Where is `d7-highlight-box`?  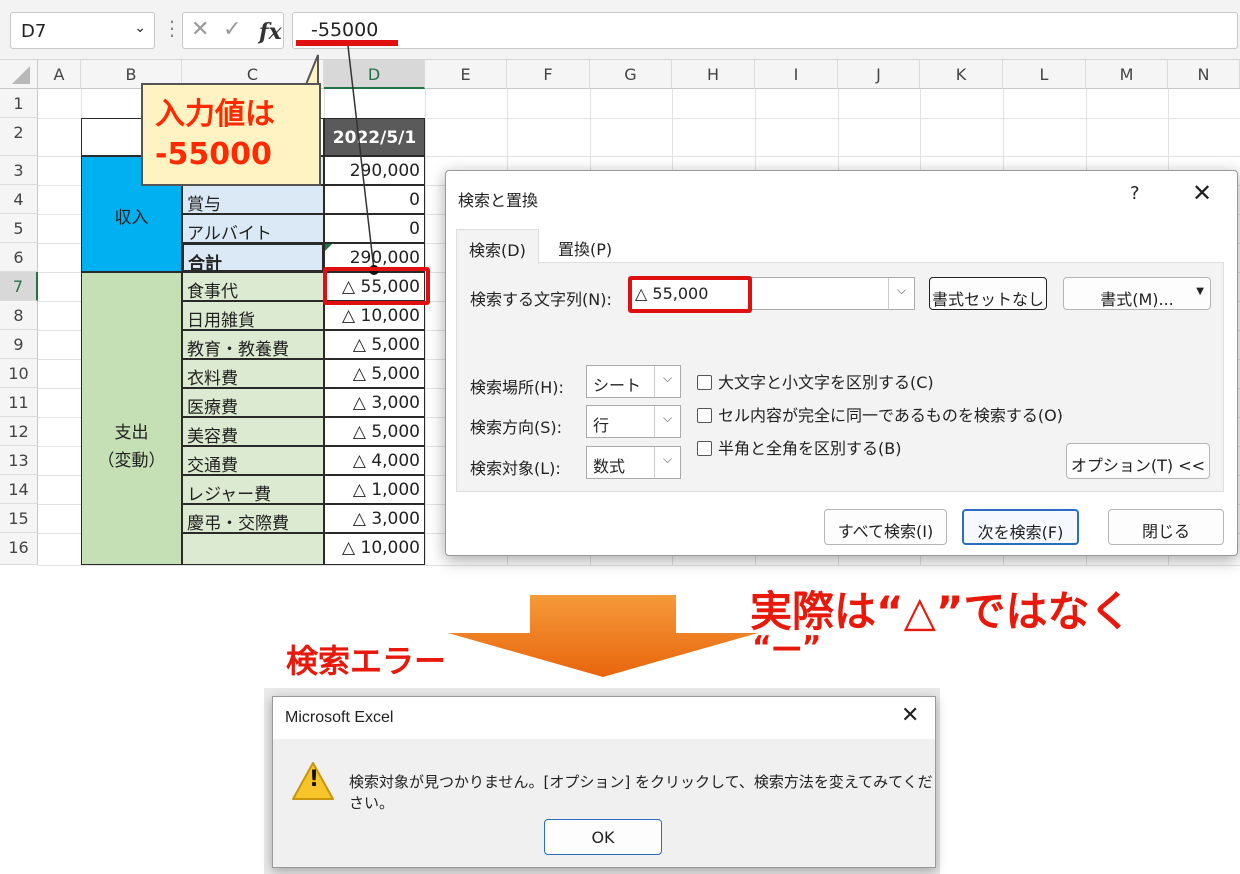
d7-highlight-box is located at coordinates (376, 286).